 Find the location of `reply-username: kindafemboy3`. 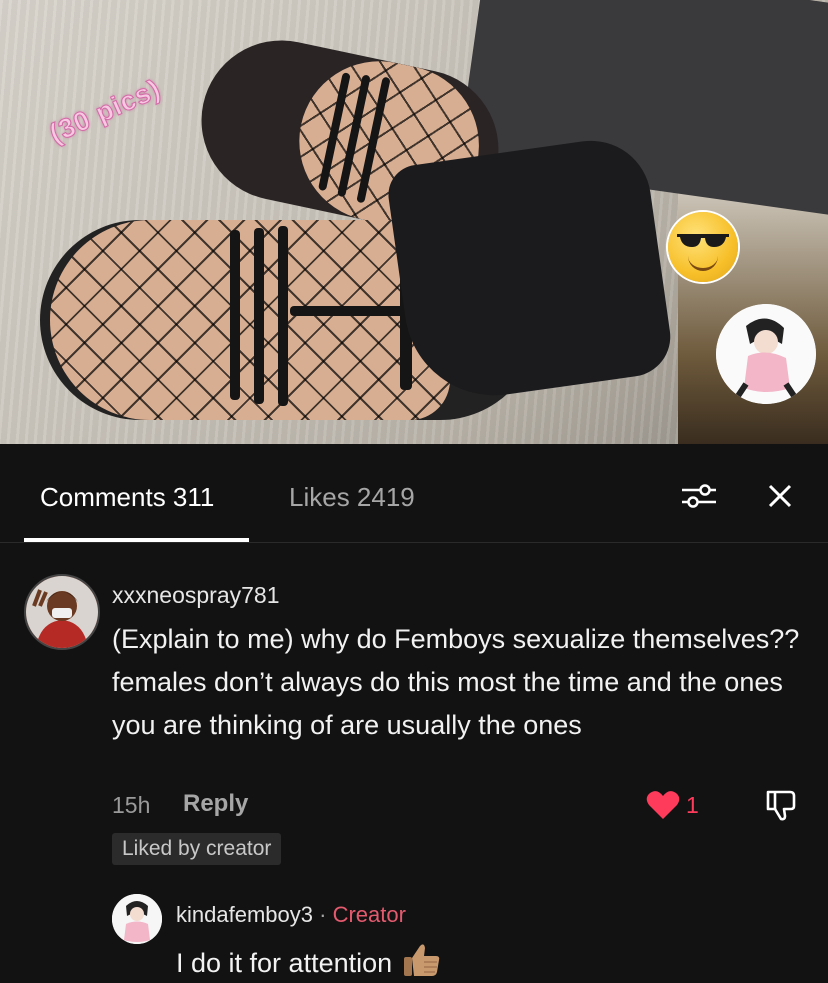

reply-username: kindafemboy3 is located at coordinates (244, 914).